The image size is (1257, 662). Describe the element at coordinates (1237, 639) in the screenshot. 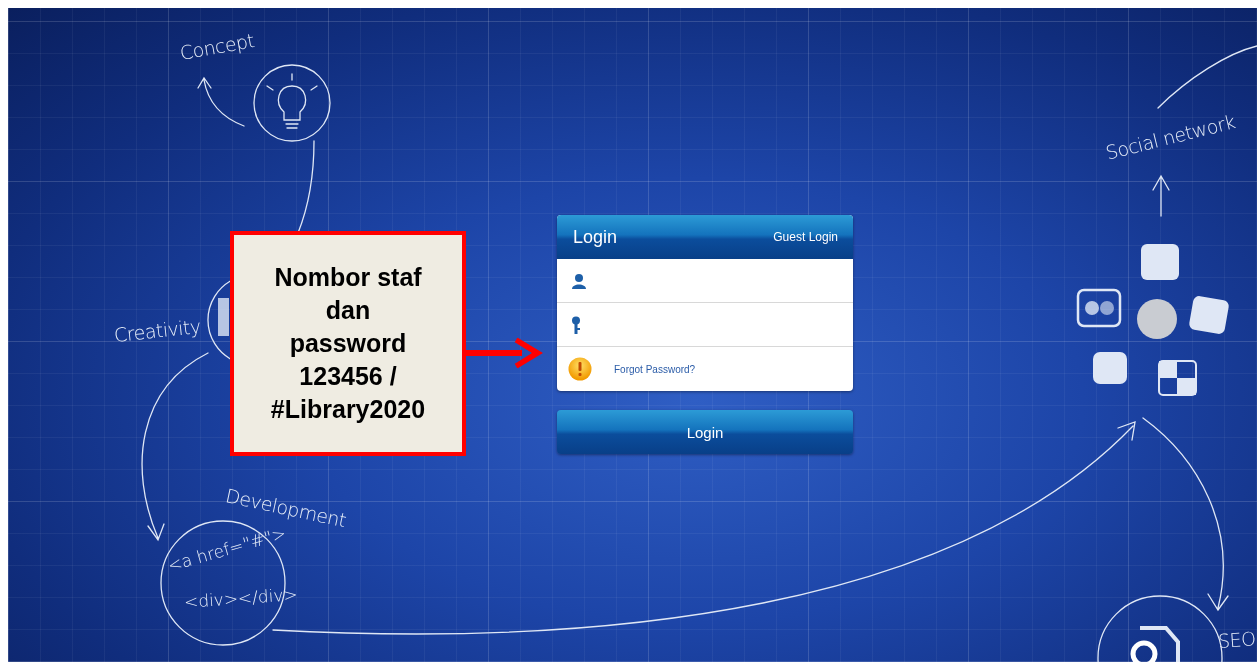

I see `sketch-label: SEO` at that location.